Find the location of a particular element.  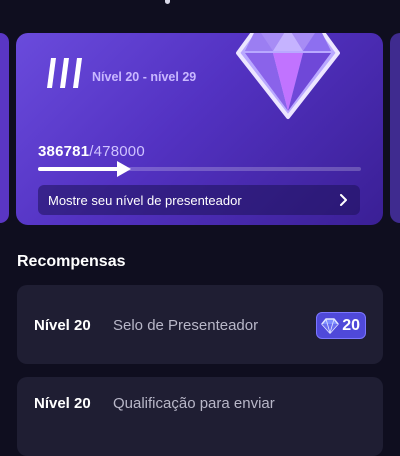

show-level-button: Mostre seu nível de presenteador is located at coordinates (199, 200).